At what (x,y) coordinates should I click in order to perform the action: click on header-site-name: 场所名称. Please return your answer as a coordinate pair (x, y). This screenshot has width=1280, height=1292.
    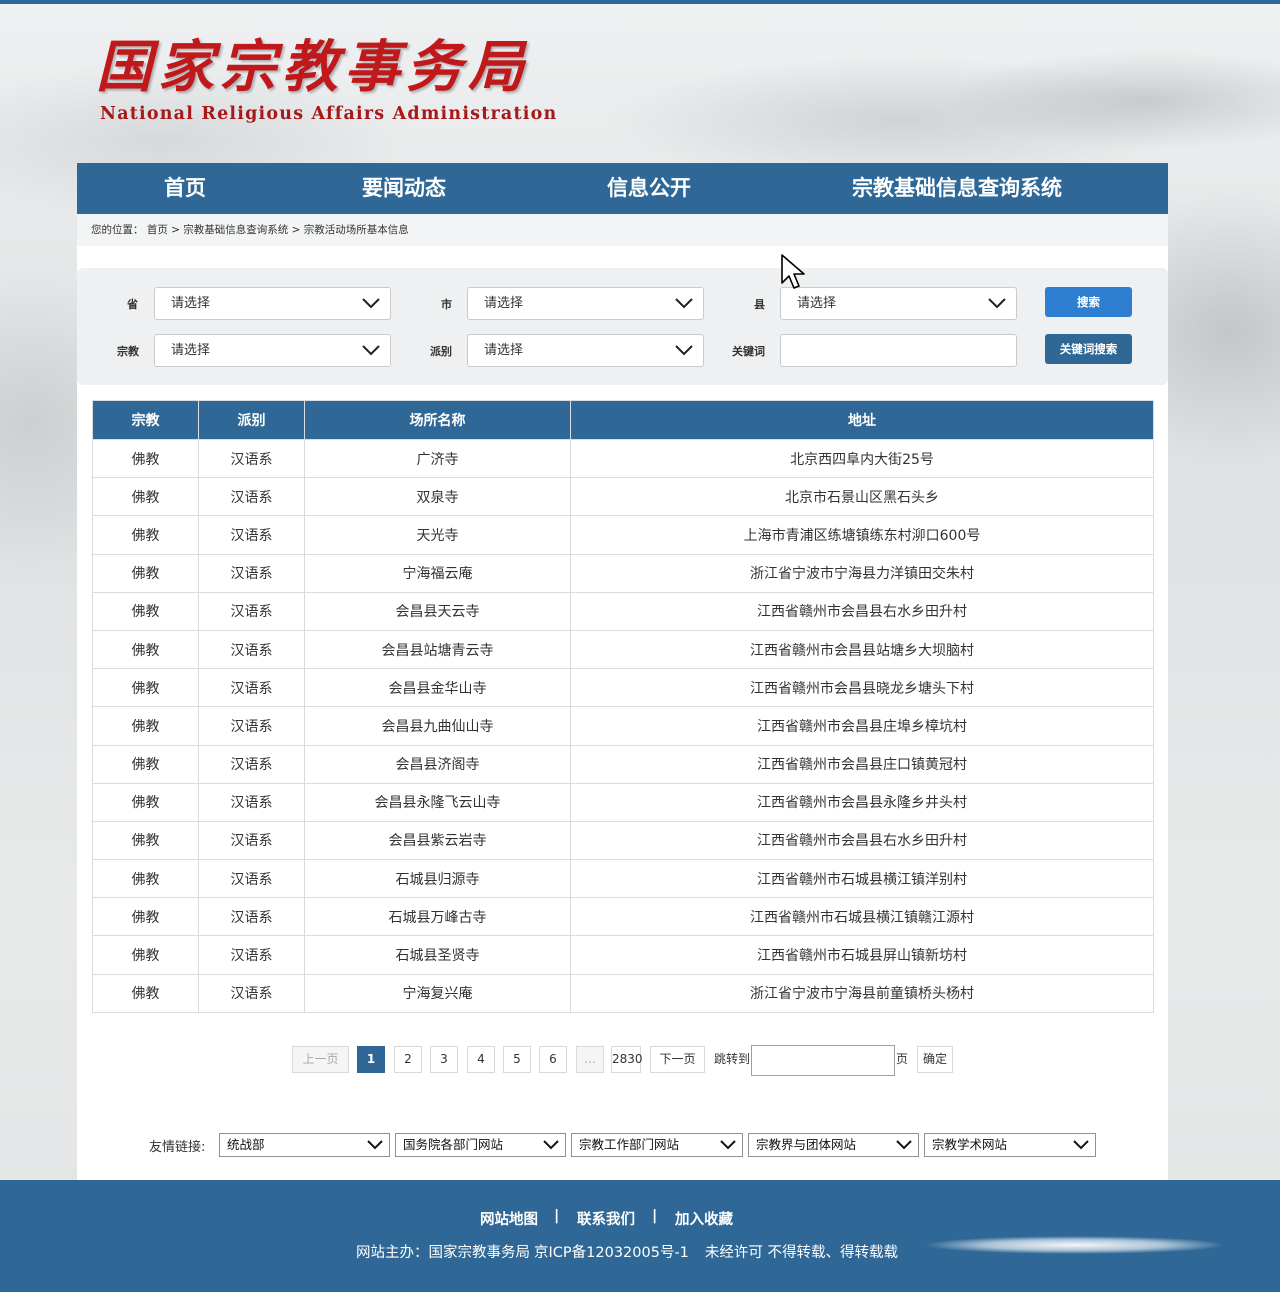
    Looking at the image, I should click on (437, 420).